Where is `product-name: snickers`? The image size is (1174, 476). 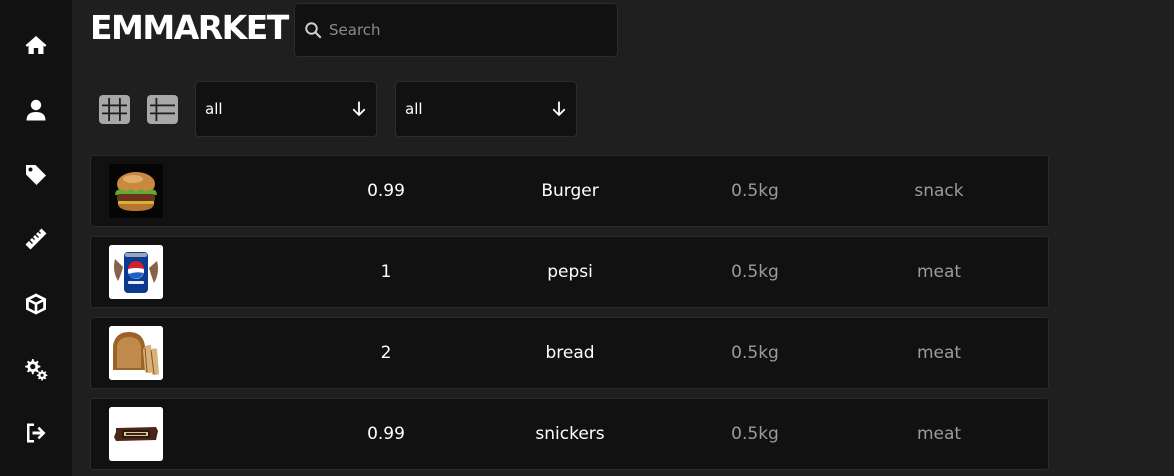
product-name: snickers is located at coordinates (570, 434).